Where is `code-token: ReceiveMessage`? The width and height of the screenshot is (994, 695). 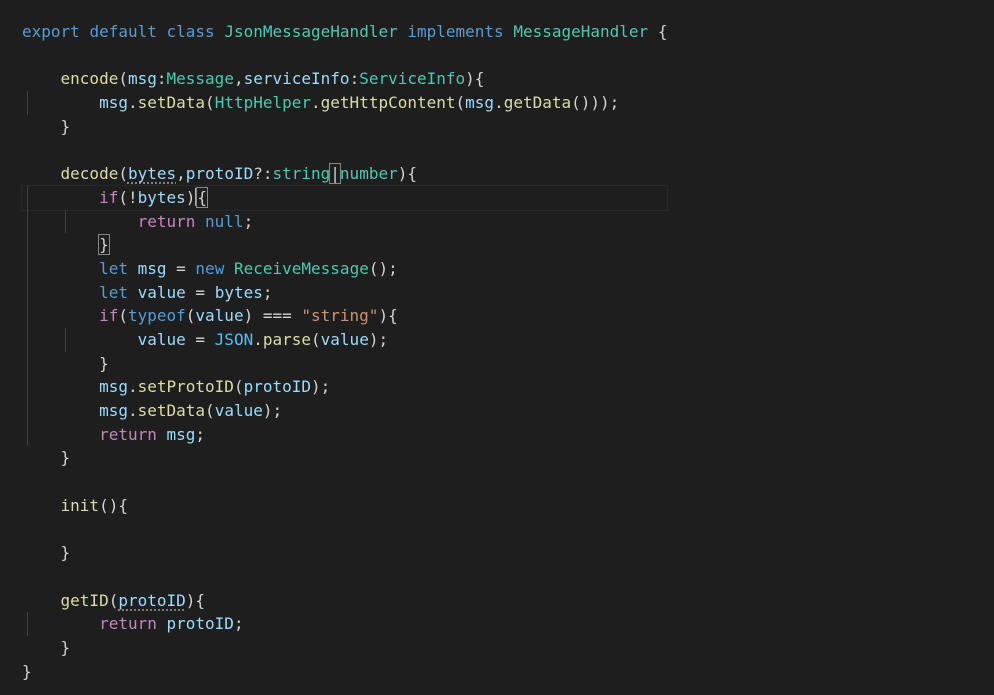 code-token: ReceiveMessage is located at coordinates (301, 268).